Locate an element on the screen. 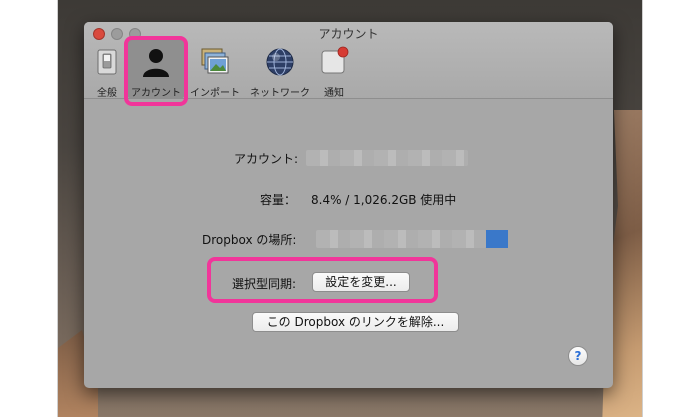  tab-import: インポート is located at coordinates (215, 70).